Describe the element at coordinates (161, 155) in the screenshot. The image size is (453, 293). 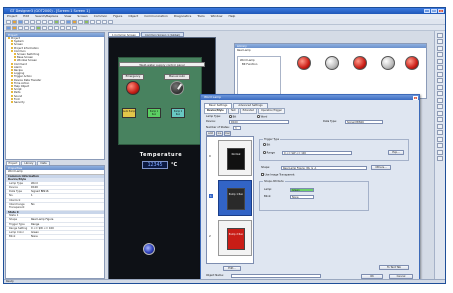
I see `temperature-label: Temperature` at that location.